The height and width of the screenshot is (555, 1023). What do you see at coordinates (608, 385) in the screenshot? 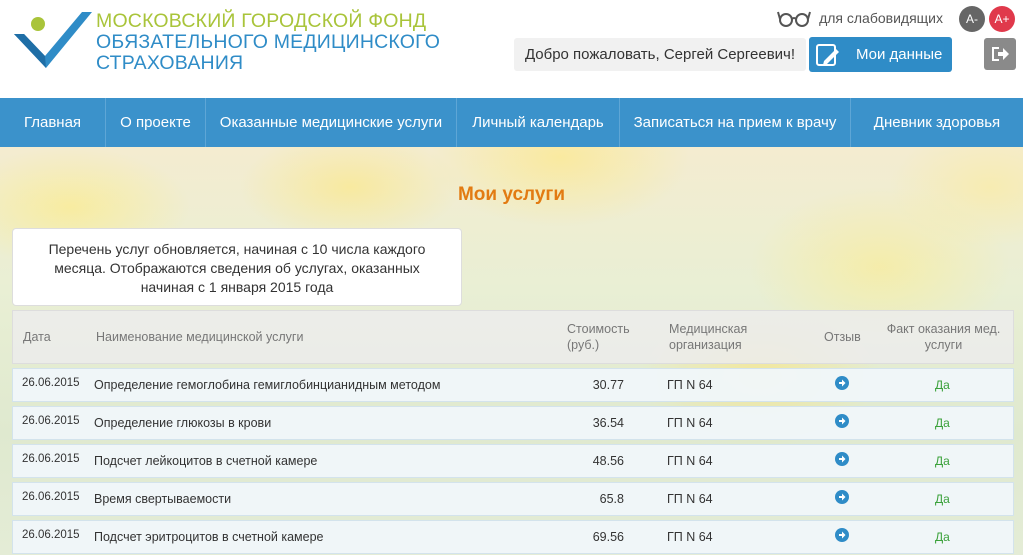
I see `row-cost: 30.77` at bounding box center [608, 385].